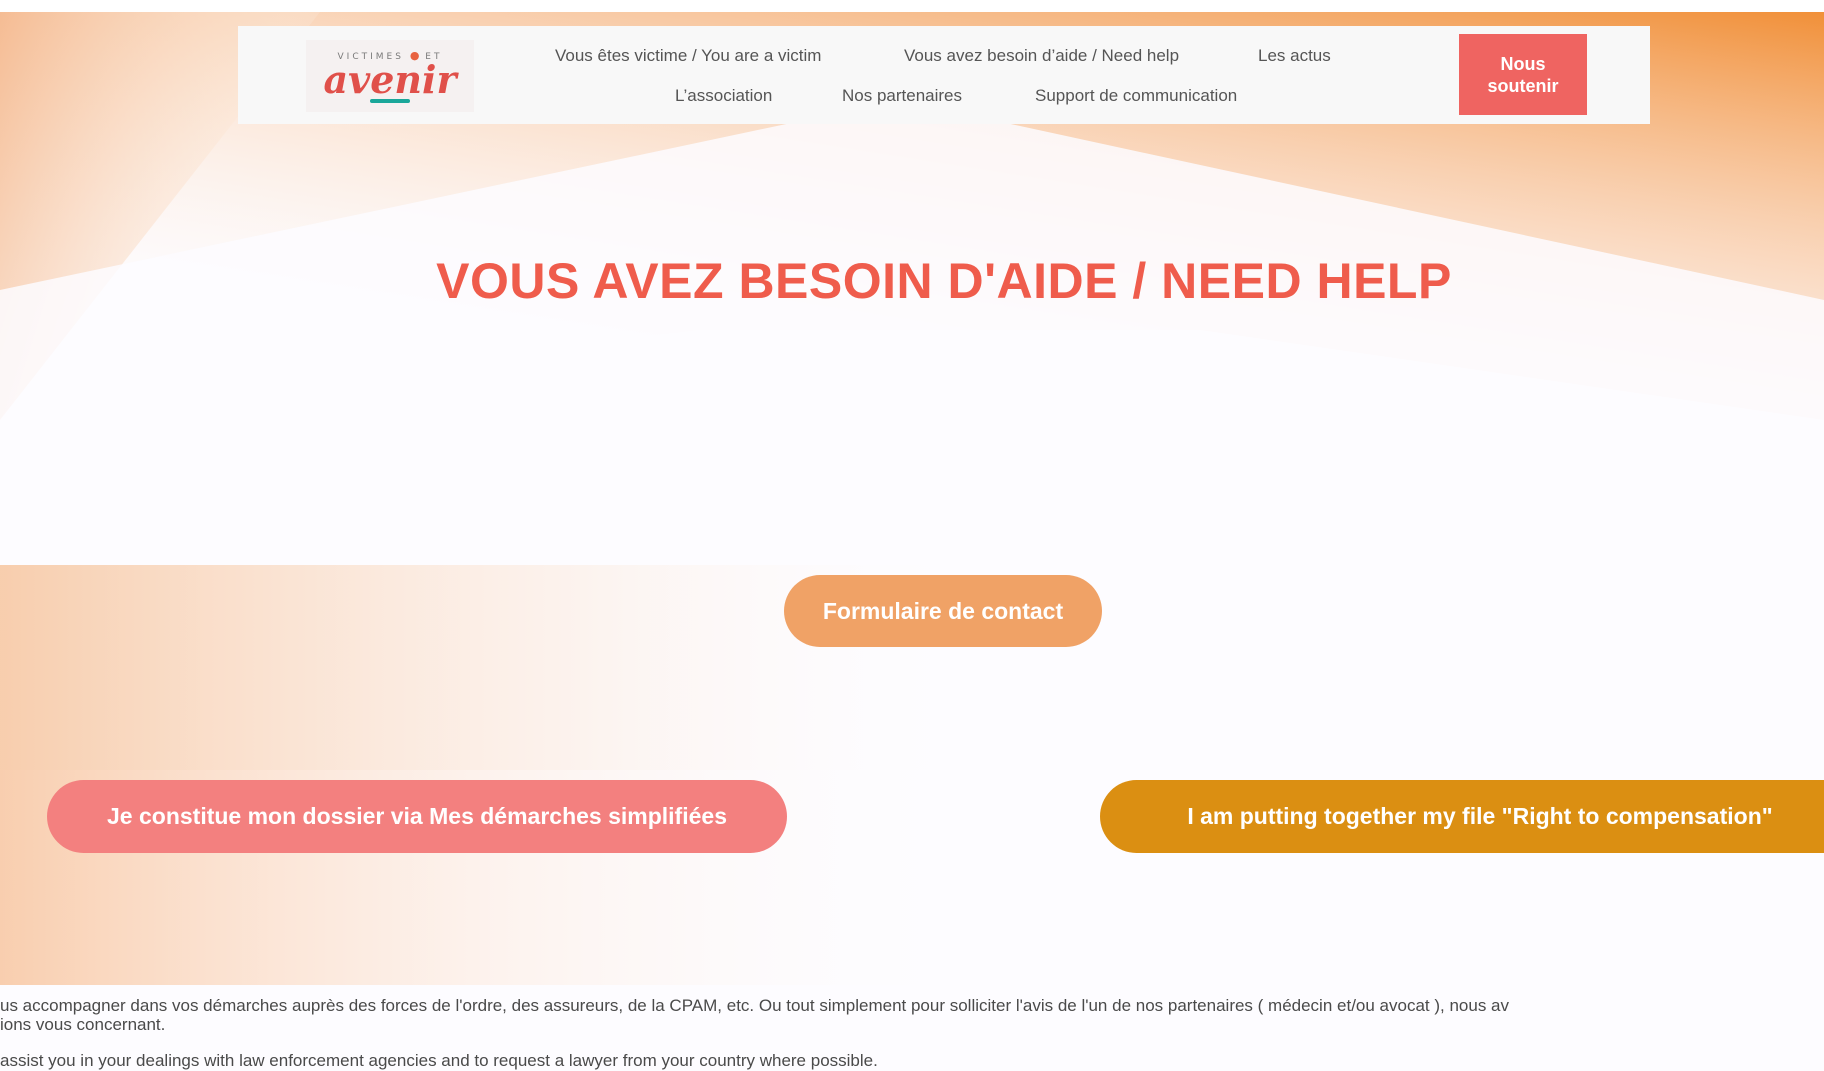  I want to click on support-us-button: Nous soutenir, so click(1523, 74).